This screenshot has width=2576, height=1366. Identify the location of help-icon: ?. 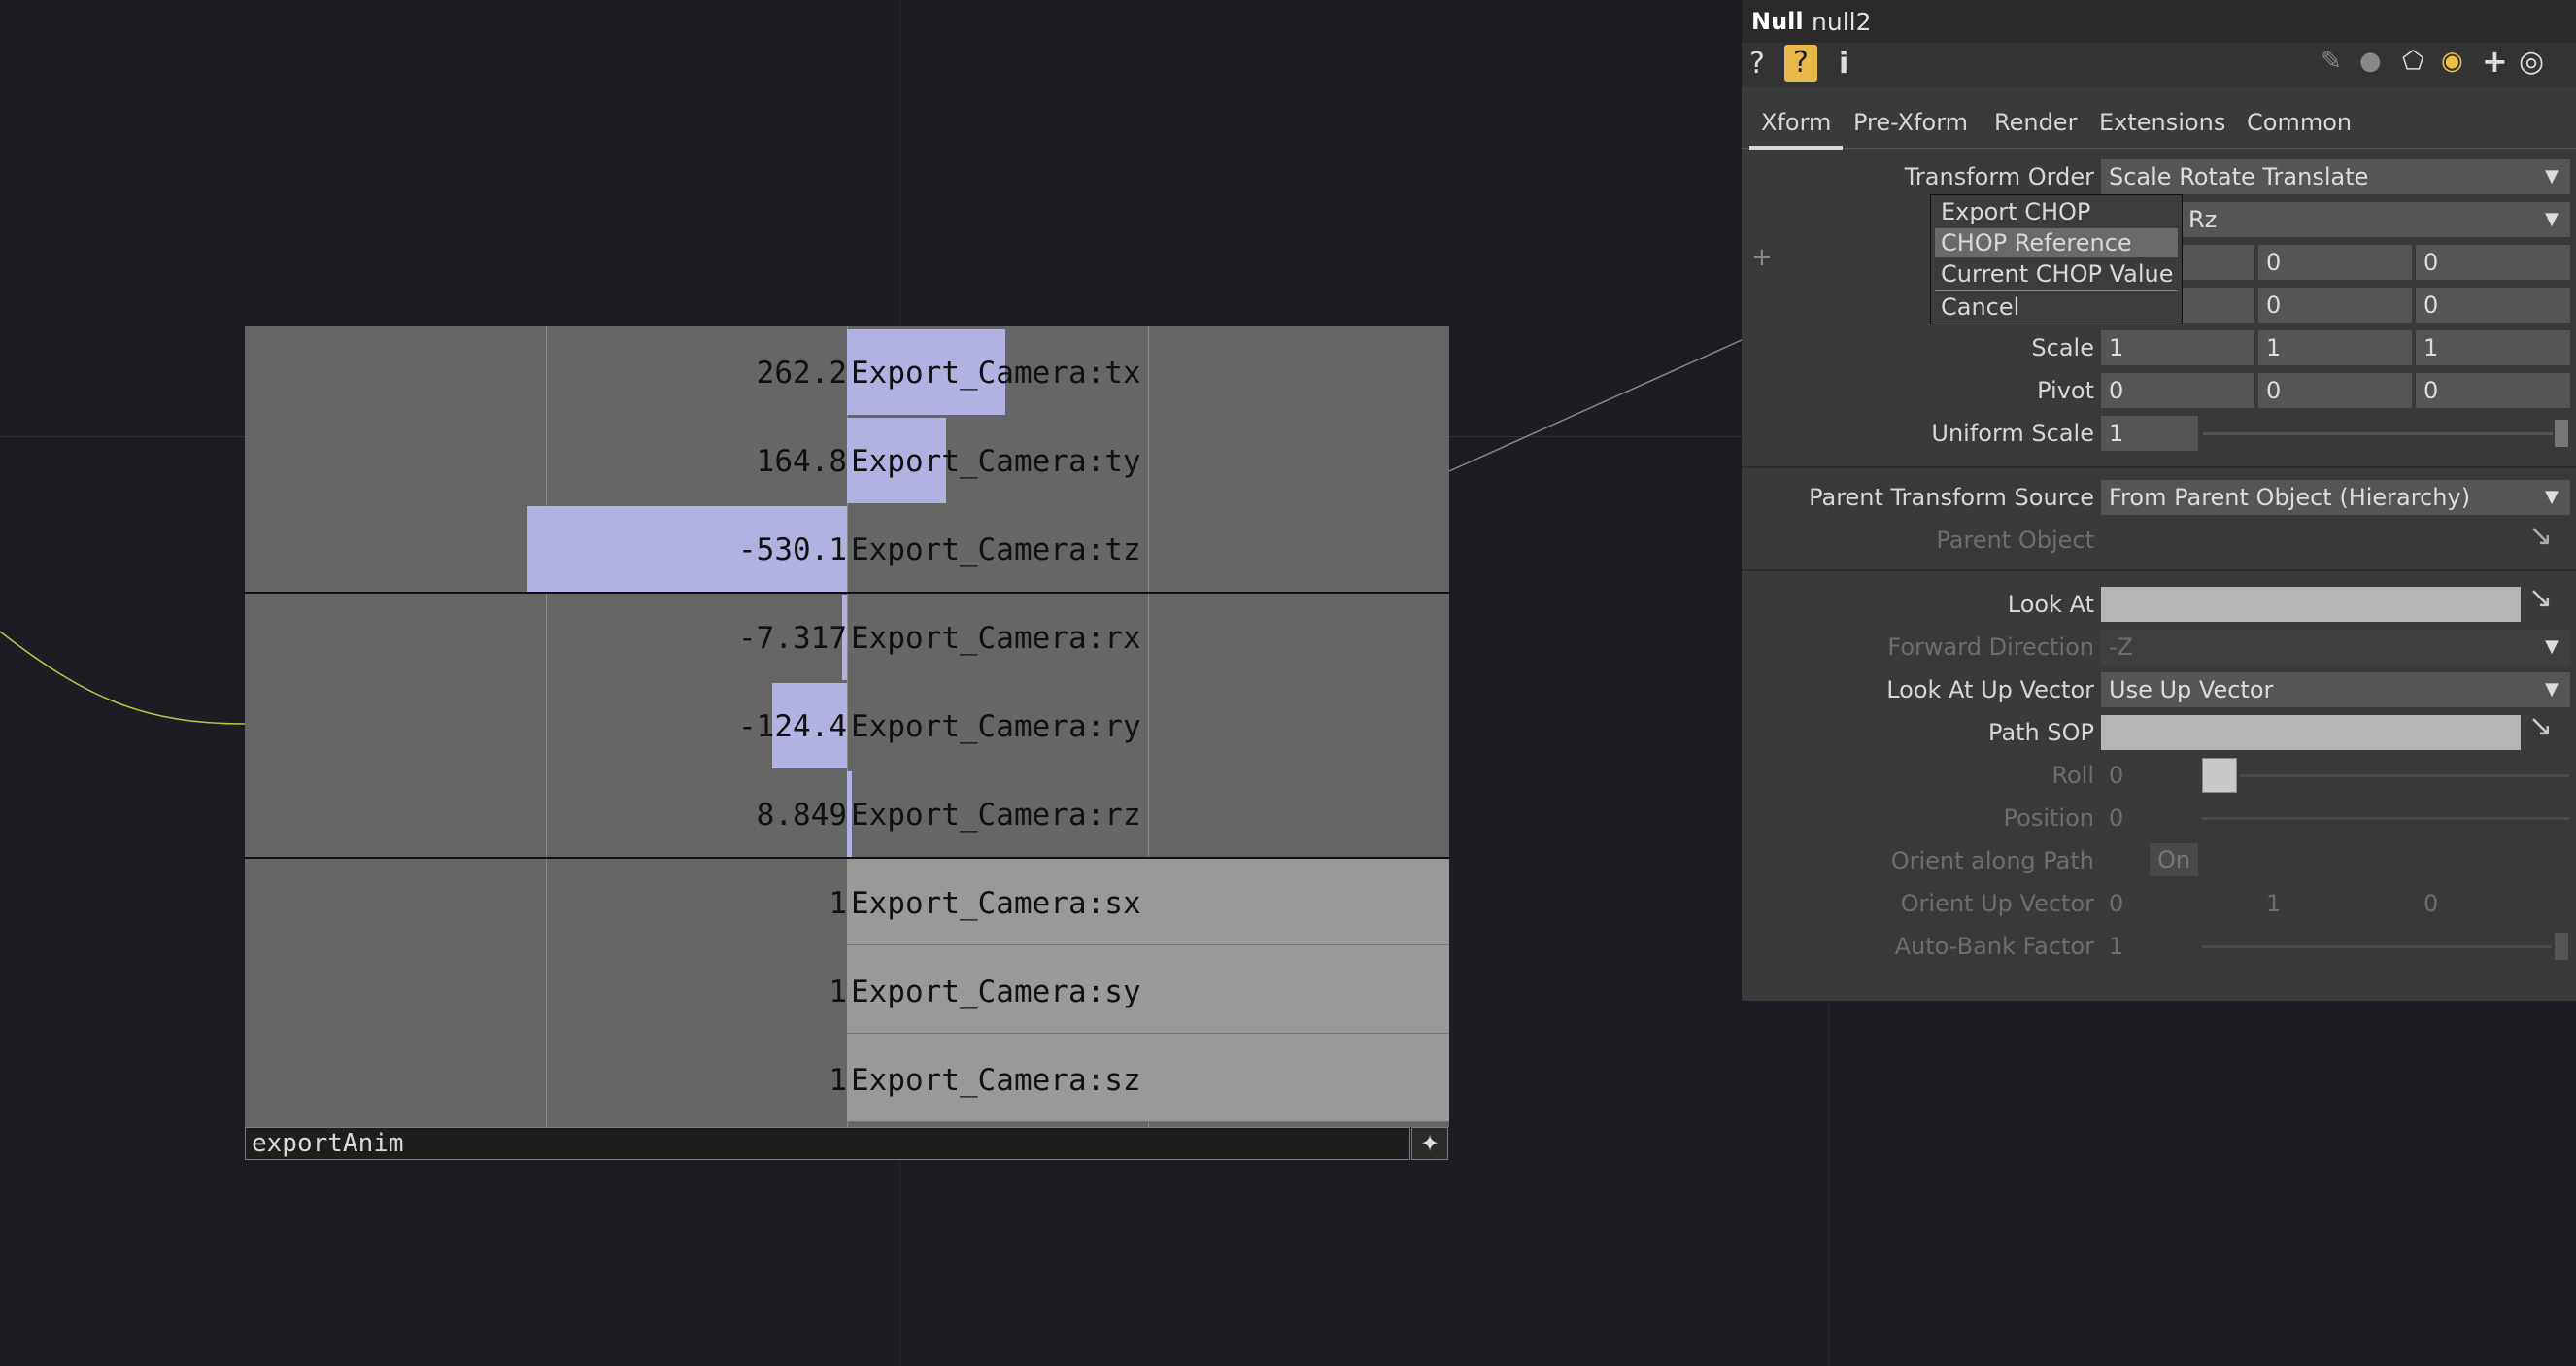
(1757, 64).